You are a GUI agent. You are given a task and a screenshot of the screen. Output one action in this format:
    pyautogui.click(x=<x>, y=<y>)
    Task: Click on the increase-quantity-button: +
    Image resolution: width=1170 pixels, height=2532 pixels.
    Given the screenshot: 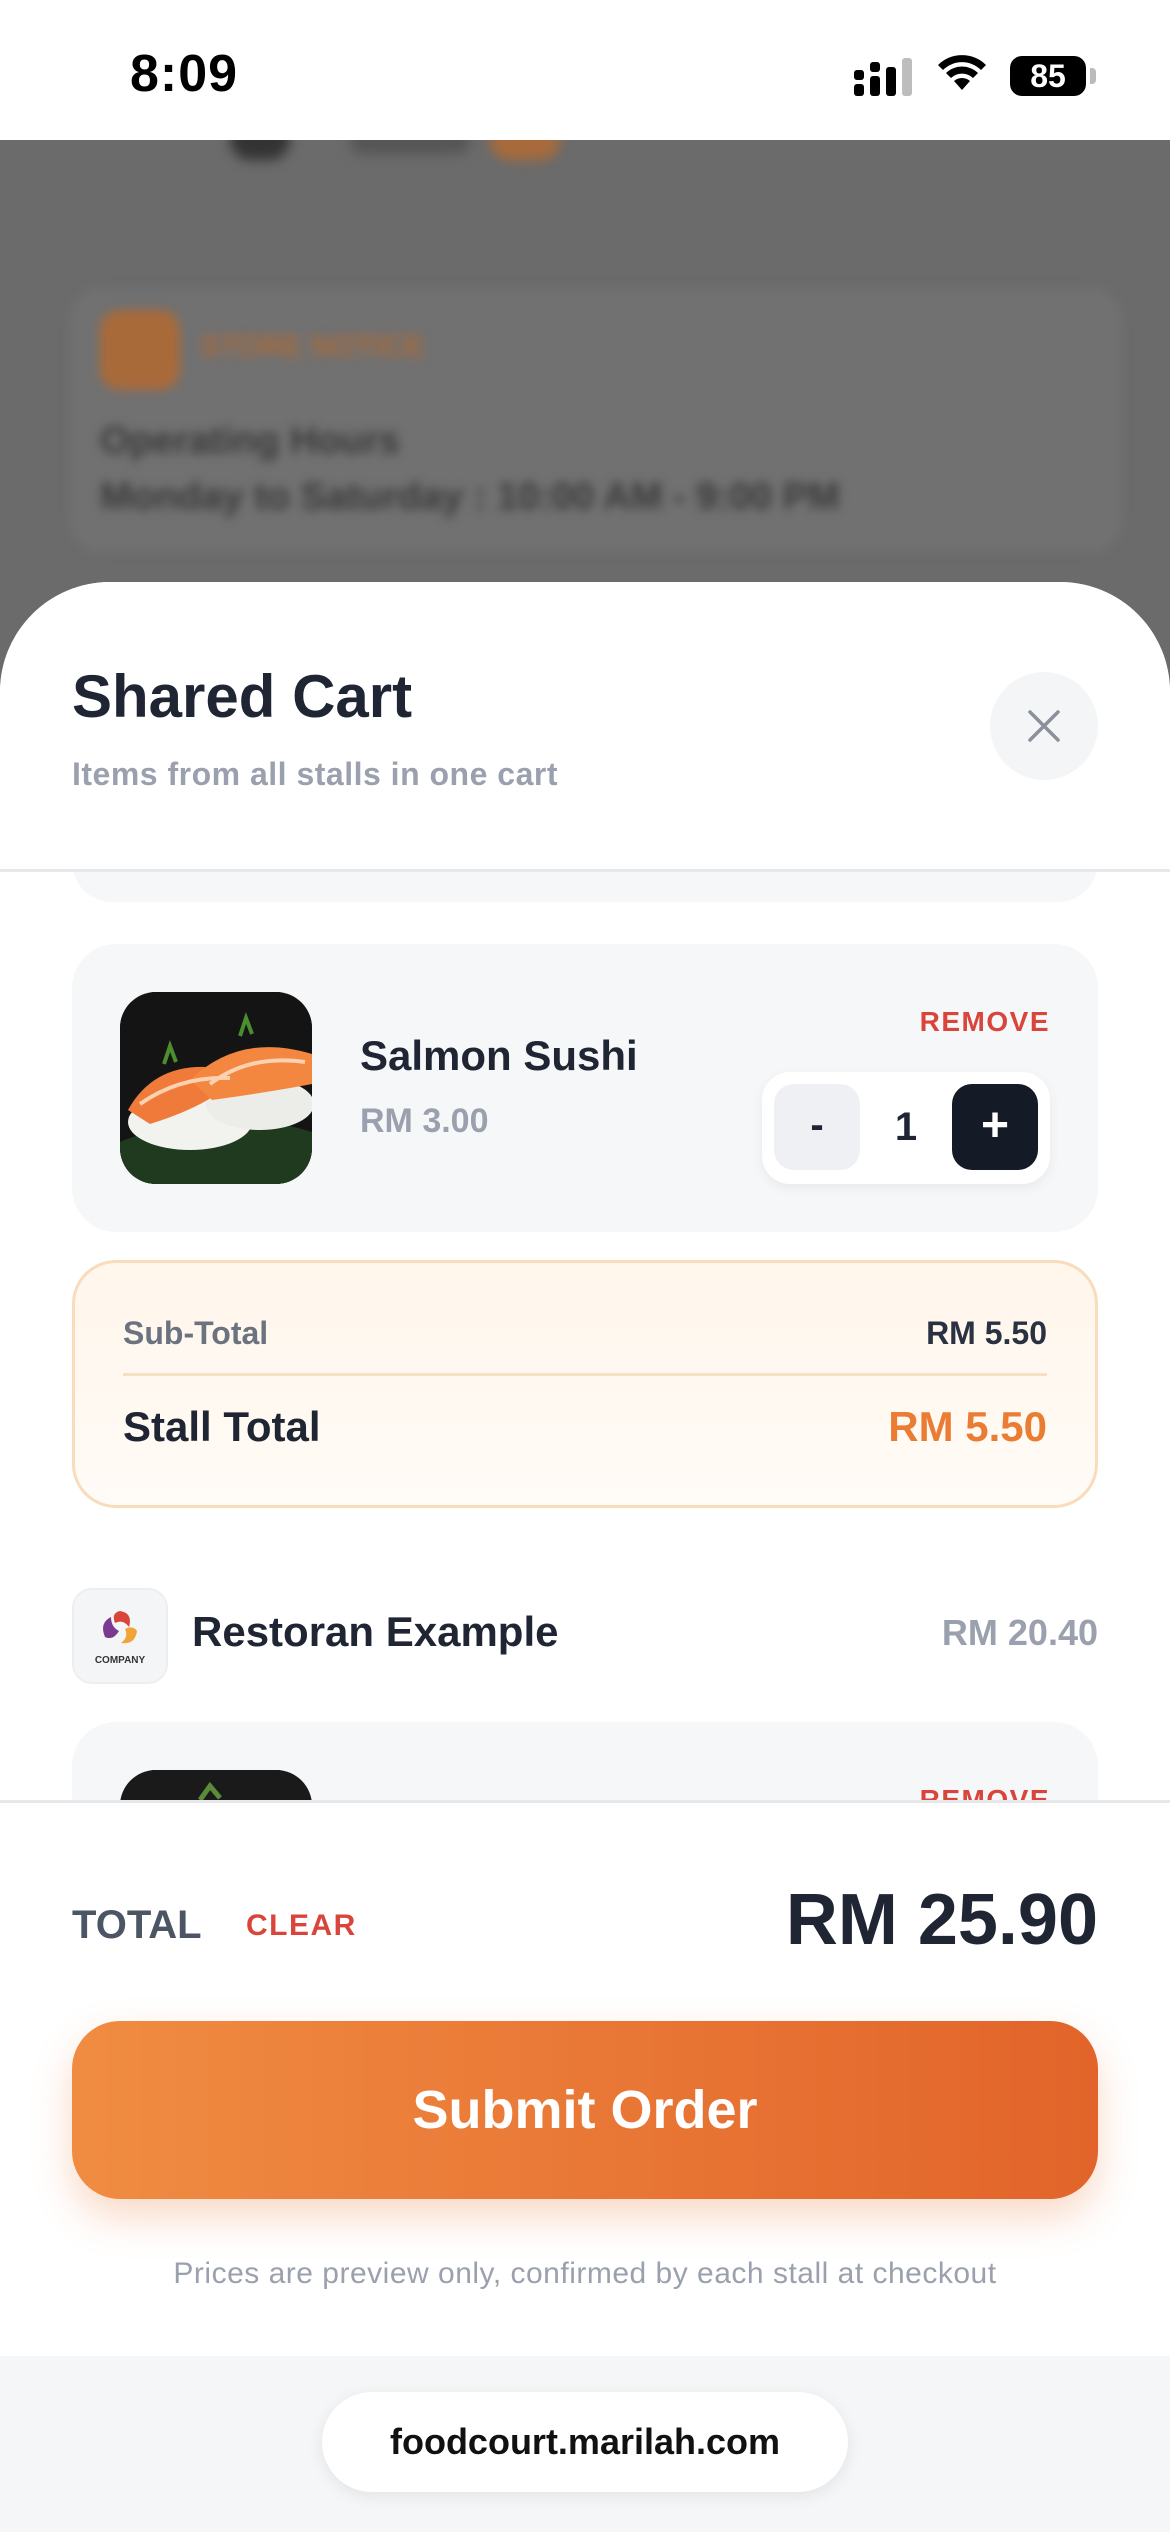 What is the action you would take?
    pyautogui.click(x=995, y=1127)
    